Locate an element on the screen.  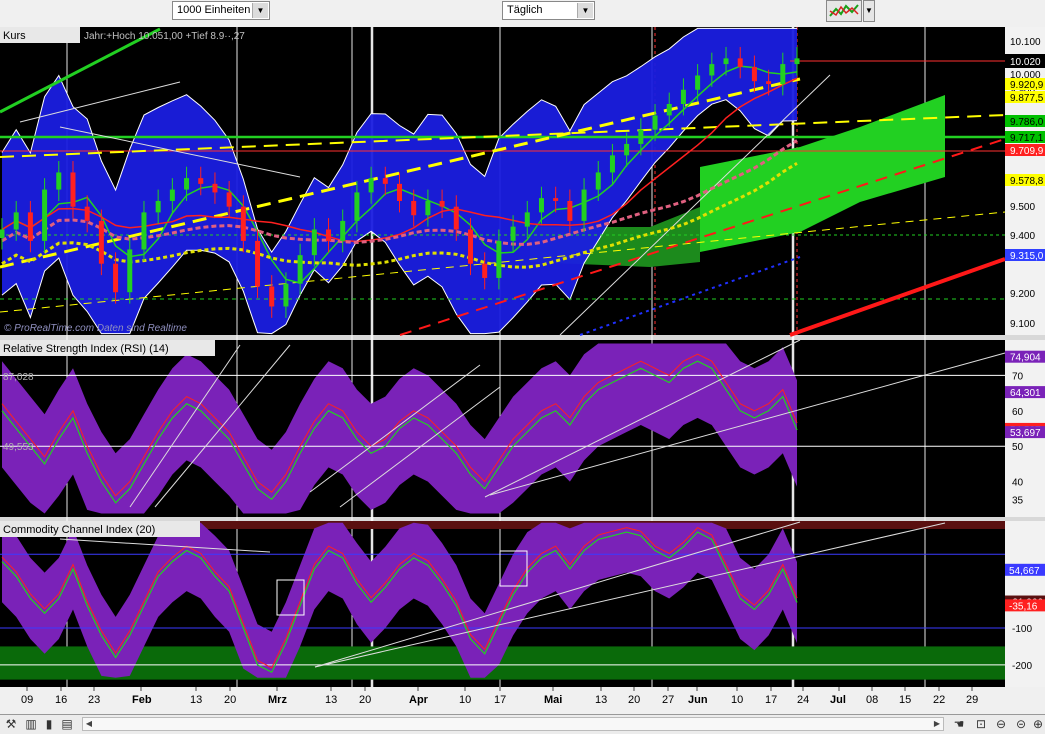
x-axis-label: Apr is located at coordinates (419, 700).